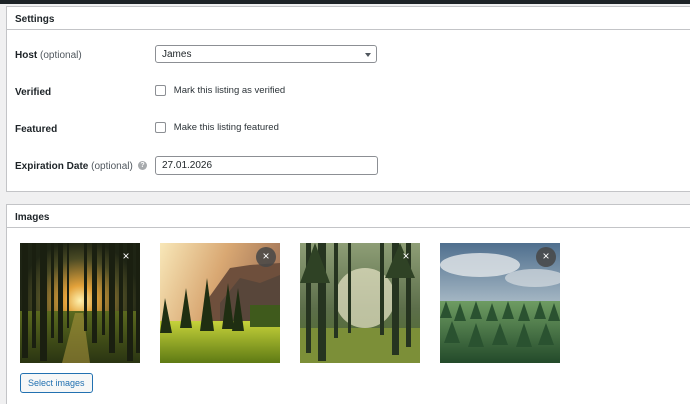 The image size is (690, 404). I want to click on verified-checkbox, so click(160, 90).